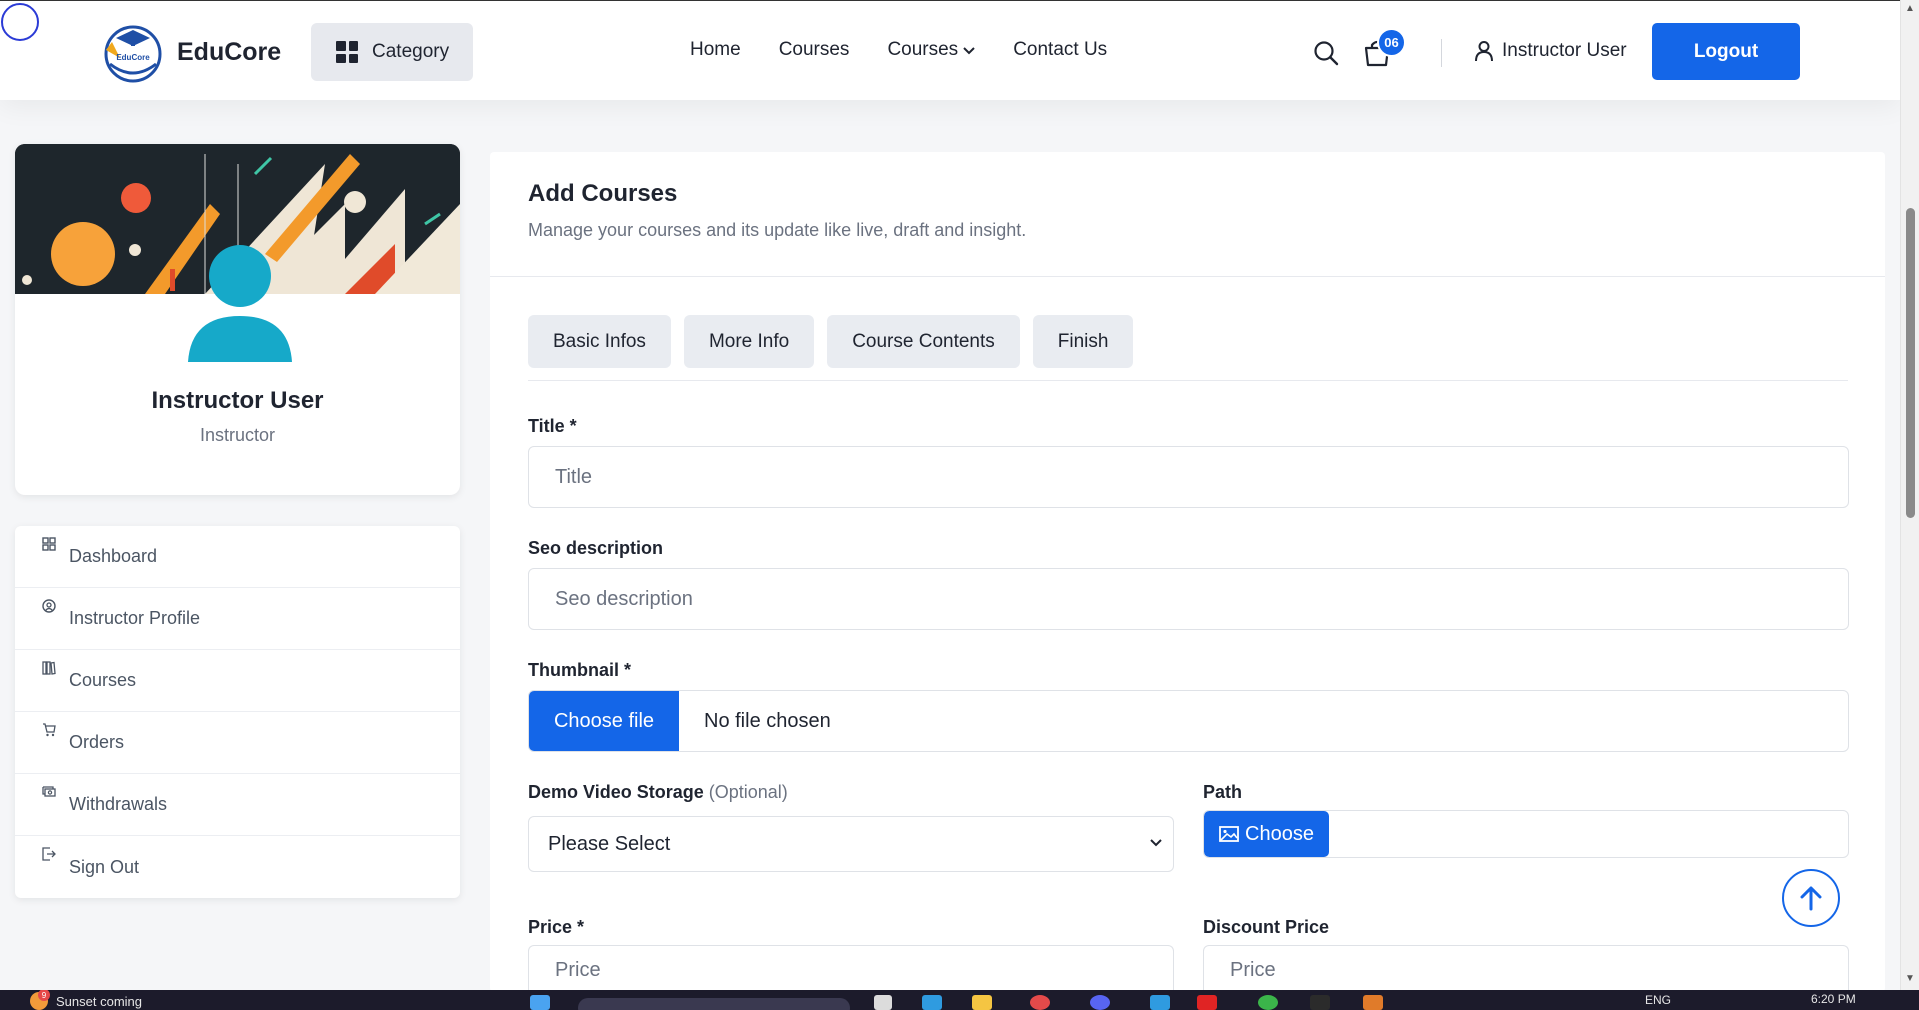  I want to click on app-orange-icon, so click(1373, 1002).